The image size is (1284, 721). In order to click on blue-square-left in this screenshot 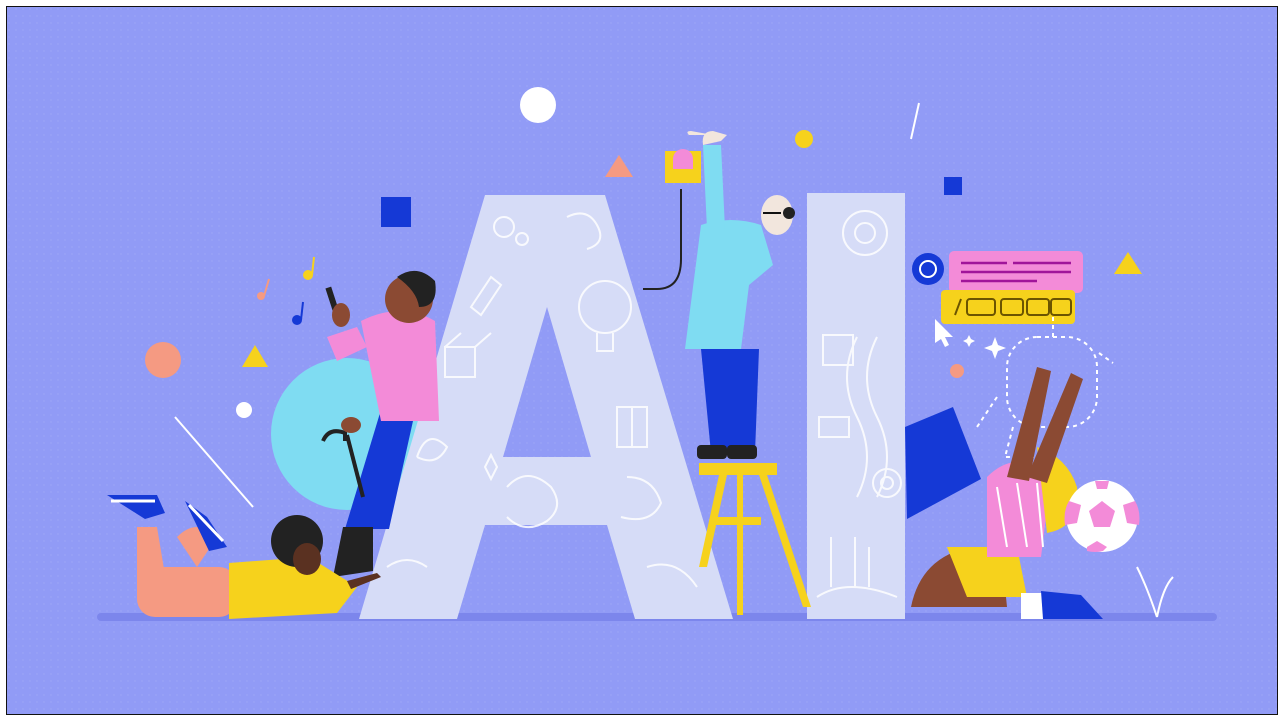, I will do `click(396, 212)`.